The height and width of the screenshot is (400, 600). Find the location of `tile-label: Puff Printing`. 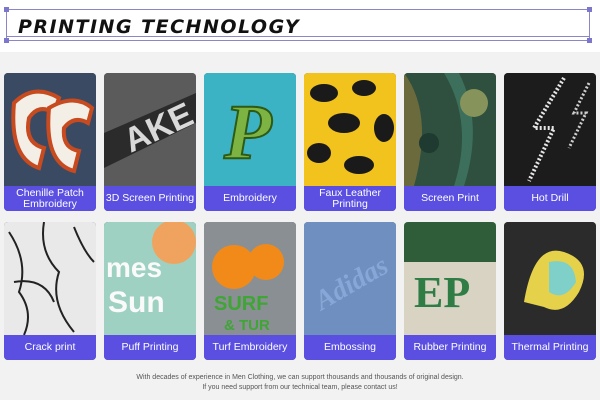

tile-label: Puff Printing is located at coordinates (150, 347).